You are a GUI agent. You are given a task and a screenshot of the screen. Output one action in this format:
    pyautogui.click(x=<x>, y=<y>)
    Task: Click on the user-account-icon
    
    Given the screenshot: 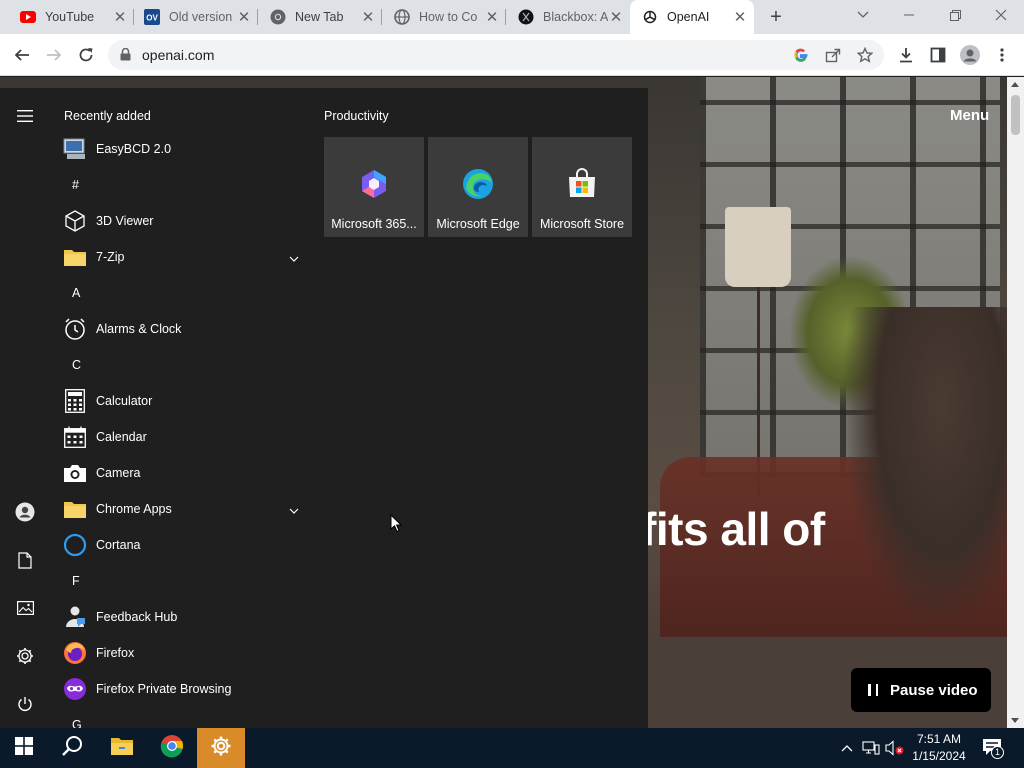 What is the action you would take?
    pyautogui.click(x=25, y=512)
    